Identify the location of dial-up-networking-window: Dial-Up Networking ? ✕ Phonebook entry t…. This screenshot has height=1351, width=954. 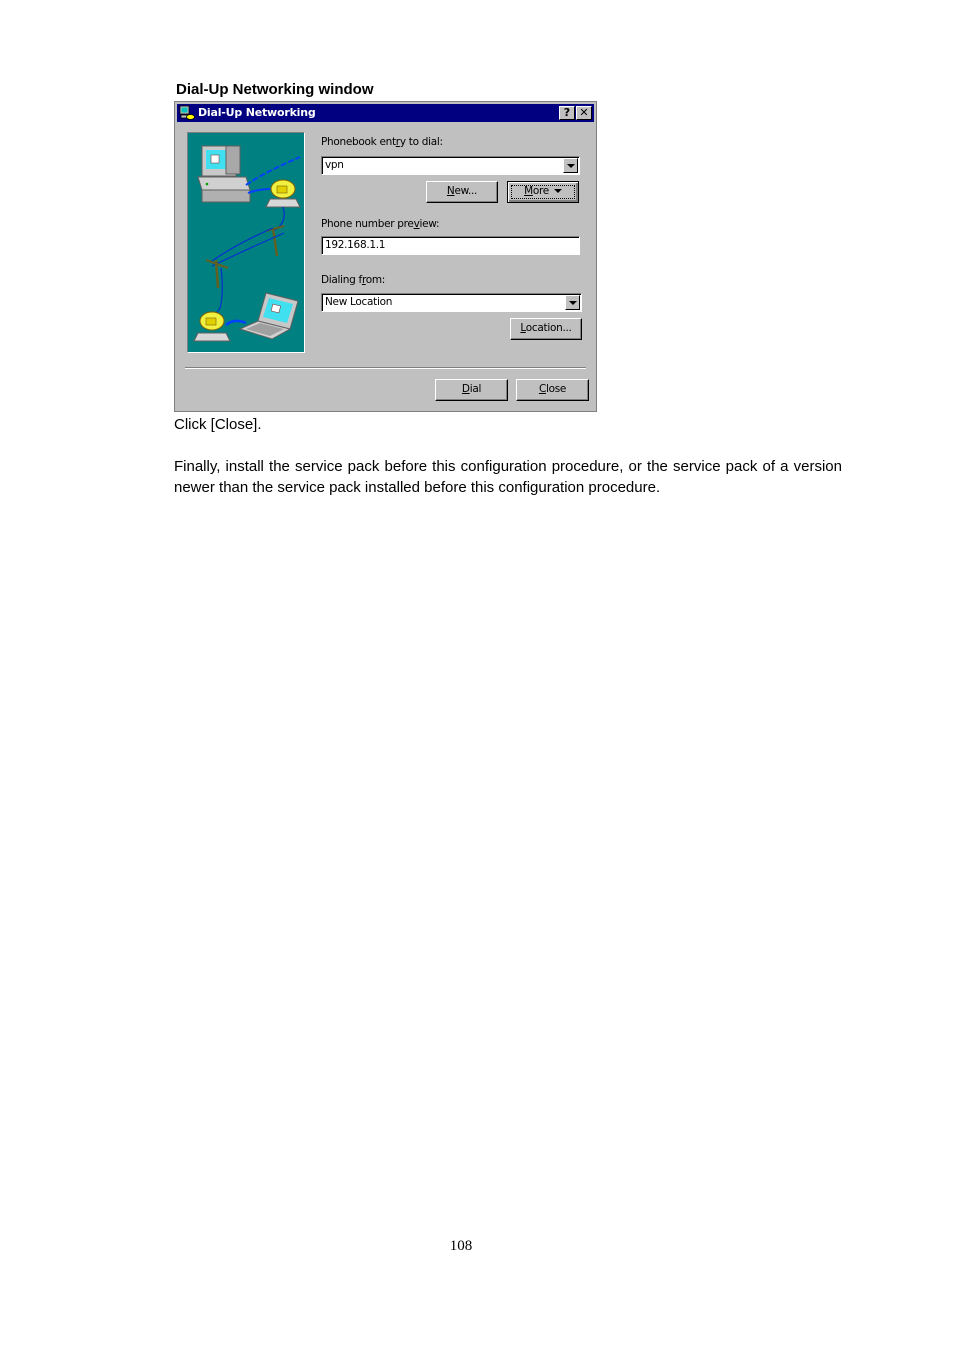
(385, 256).